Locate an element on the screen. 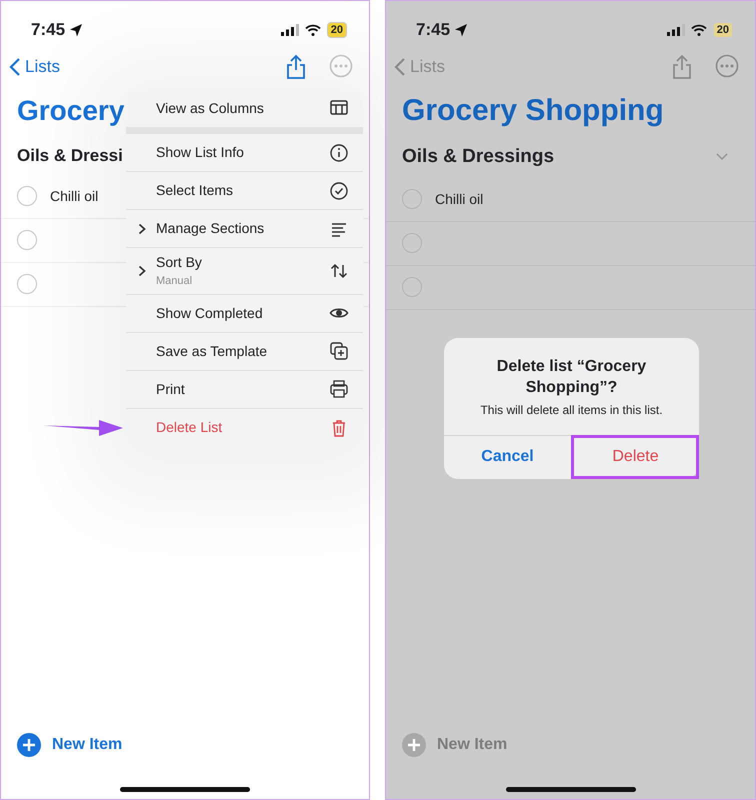 The width and height of the screenshot is (756, 800). chevron-down-icon is located at coordinates (722, 157).